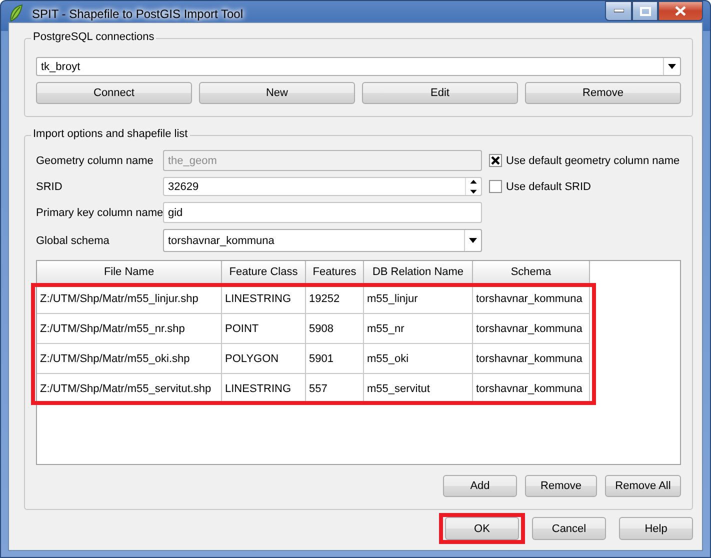 The width and height of the screenshot is (711, 558). I want to click on table-cell: Z:/UTM/Shp/Matr/m55_linjur.shp, so click(129, 299).